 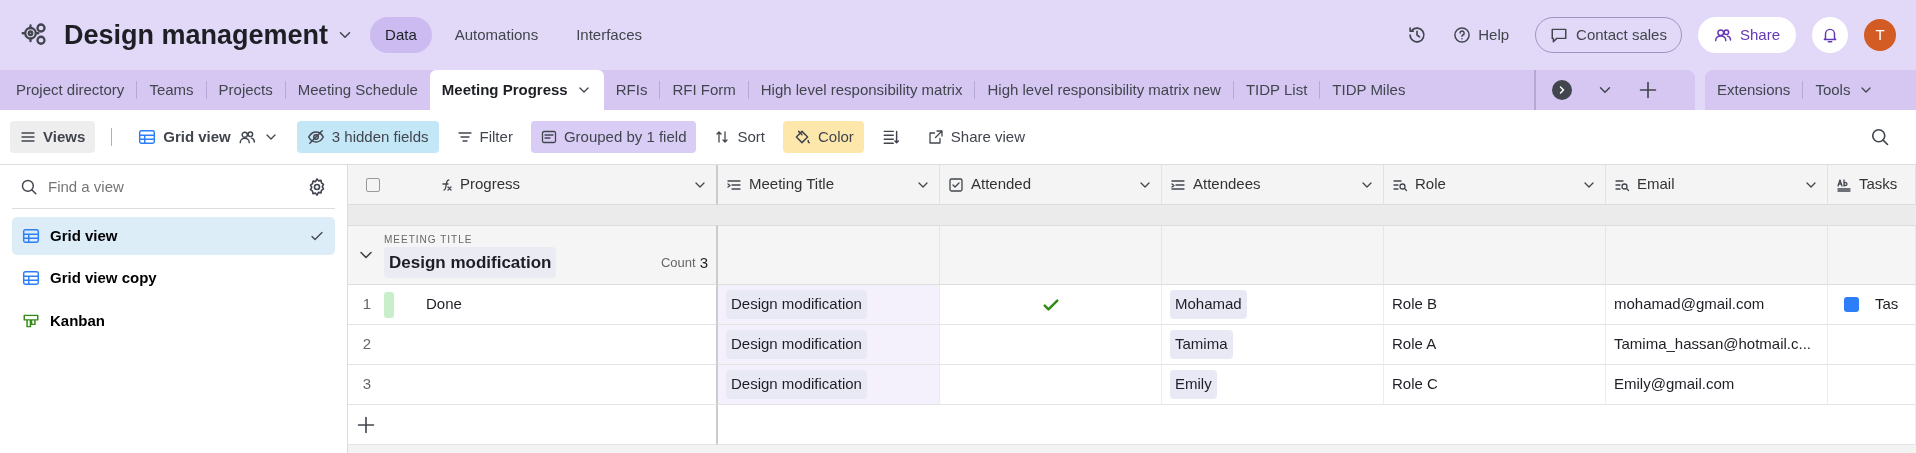 What do you see at coordinates (373, 184) in the screenshot?
I see `select-all-checkbox` at bounding box center [373, 184].